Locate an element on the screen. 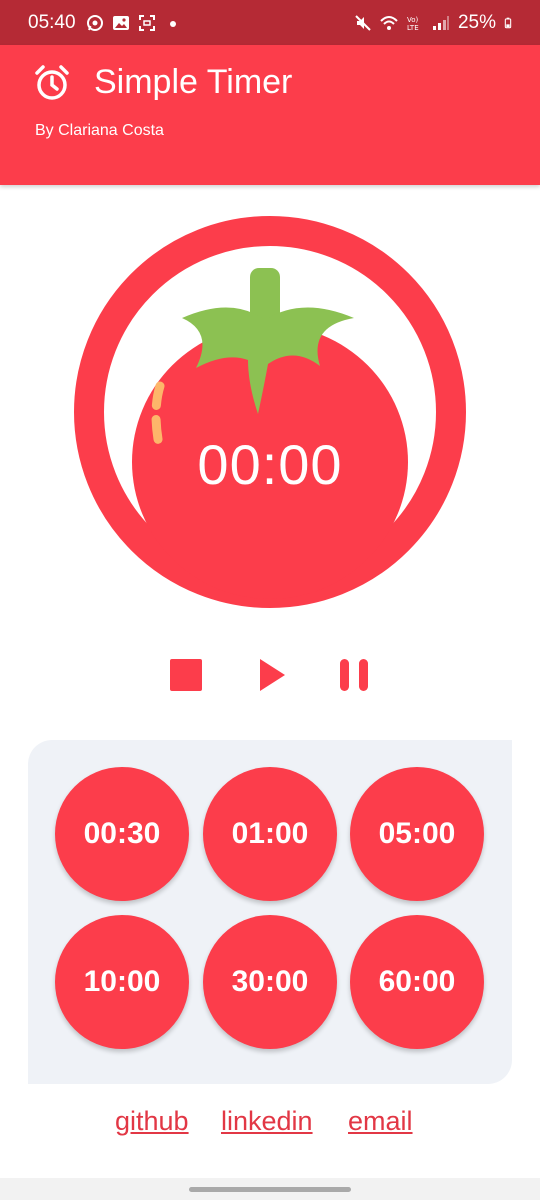  status-icons-left is located at coordinates (134, 23).